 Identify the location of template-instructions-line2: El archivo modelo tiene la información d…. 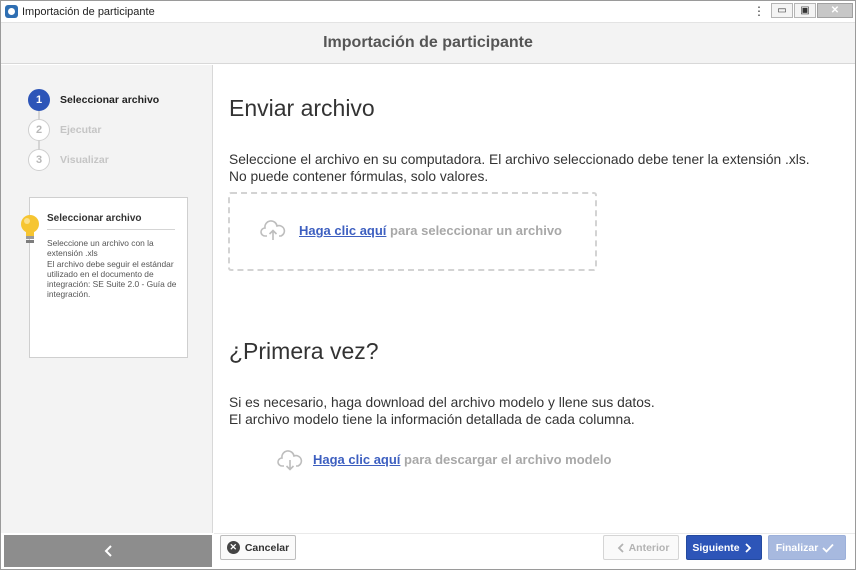
(432, 419).